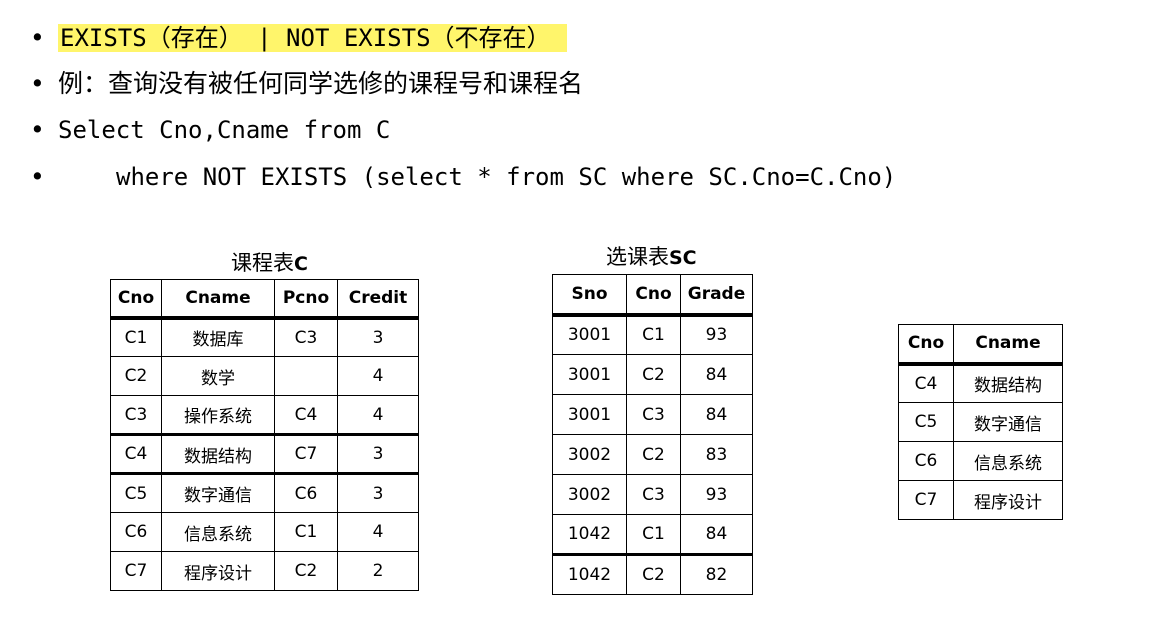 This screenshot has height=622, width=1174. Describe the element at coordinates (589, 295) in the screenshot. I see `header-sno: Sno` at that location.